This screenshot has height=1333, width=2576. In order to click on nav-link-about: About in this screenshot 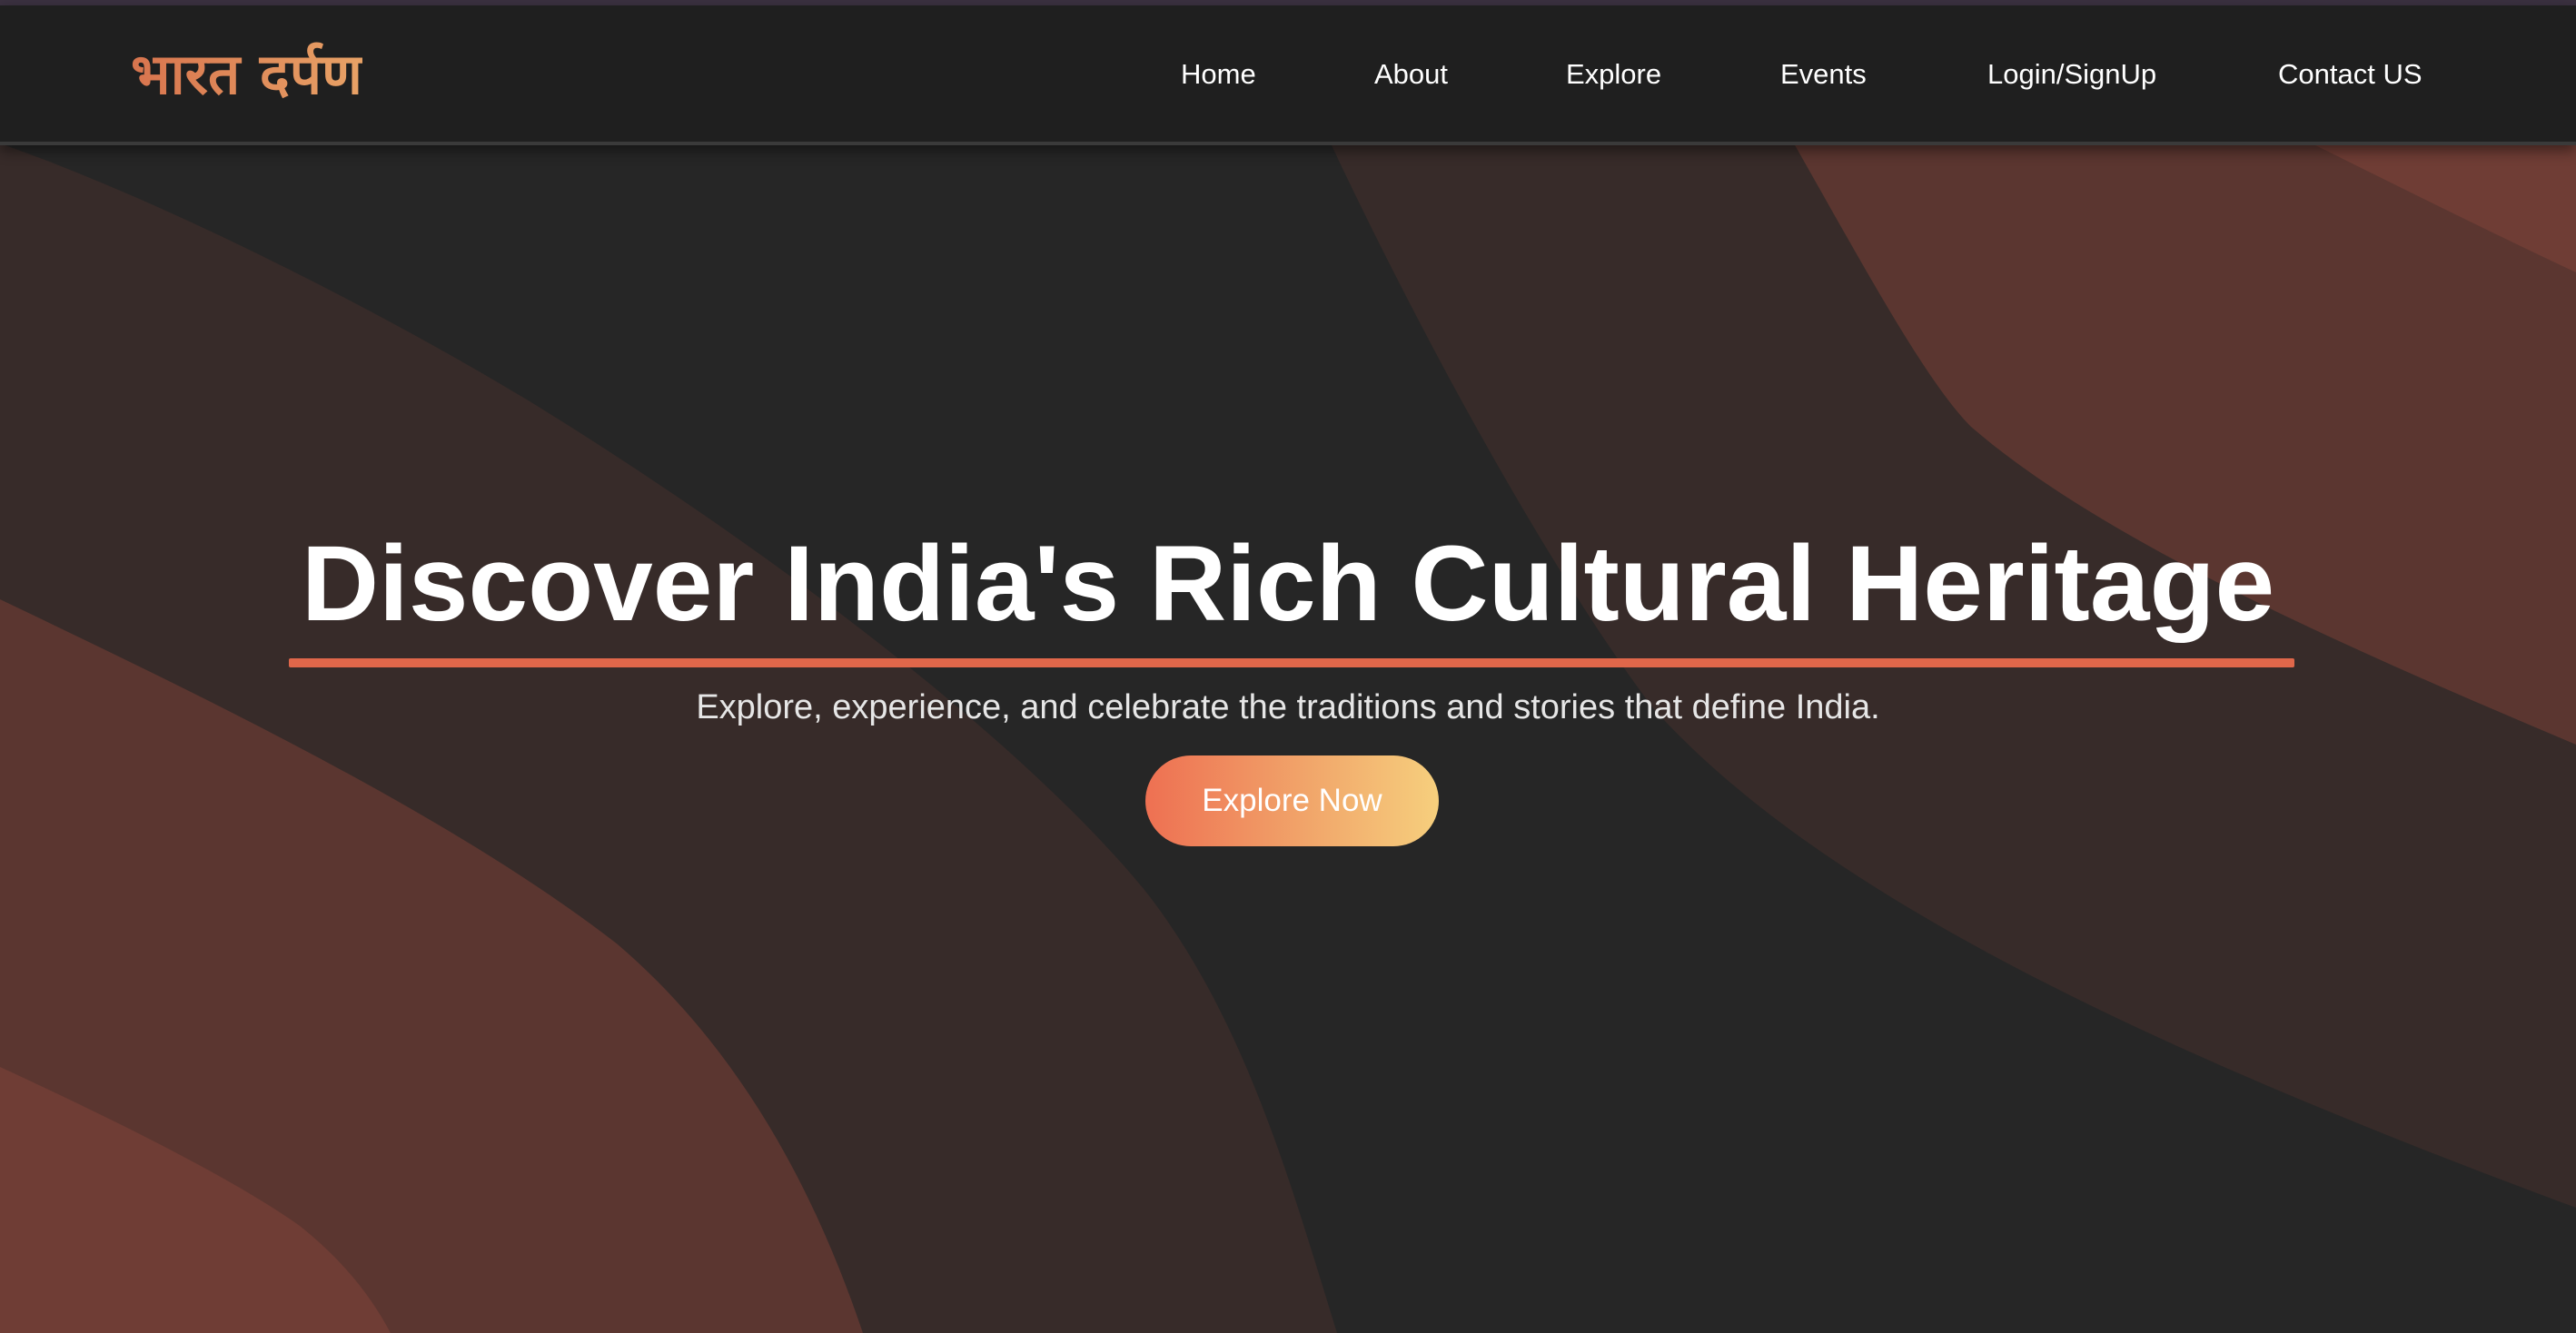, I will do `click(1411, 75)`.